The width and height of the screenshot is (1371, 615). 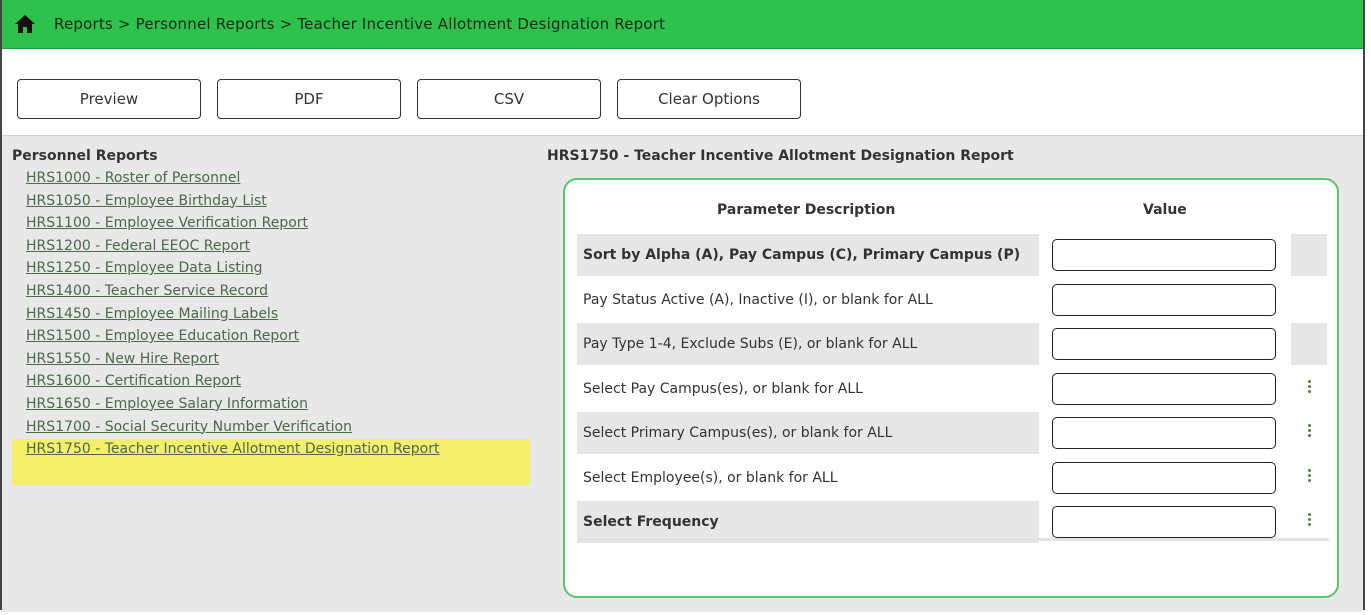 What do you see at coordinates (723, 388) in the screenshot?
I see `parameter-label: Select Pay Campus(es), or blank for ALL` at bounding box center [723, 388].